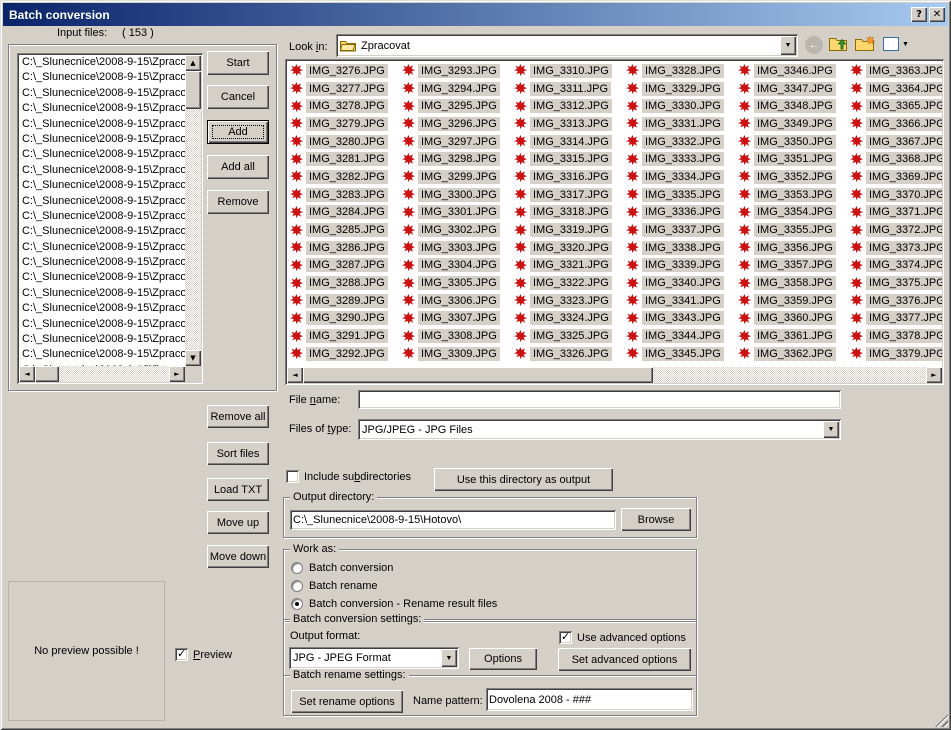 The height and width of the screenshot is (730, 951). Describe the element at coordinates (458, 319) in the screenshot. I see `file-item: IMG_3307.JPG` at that location.